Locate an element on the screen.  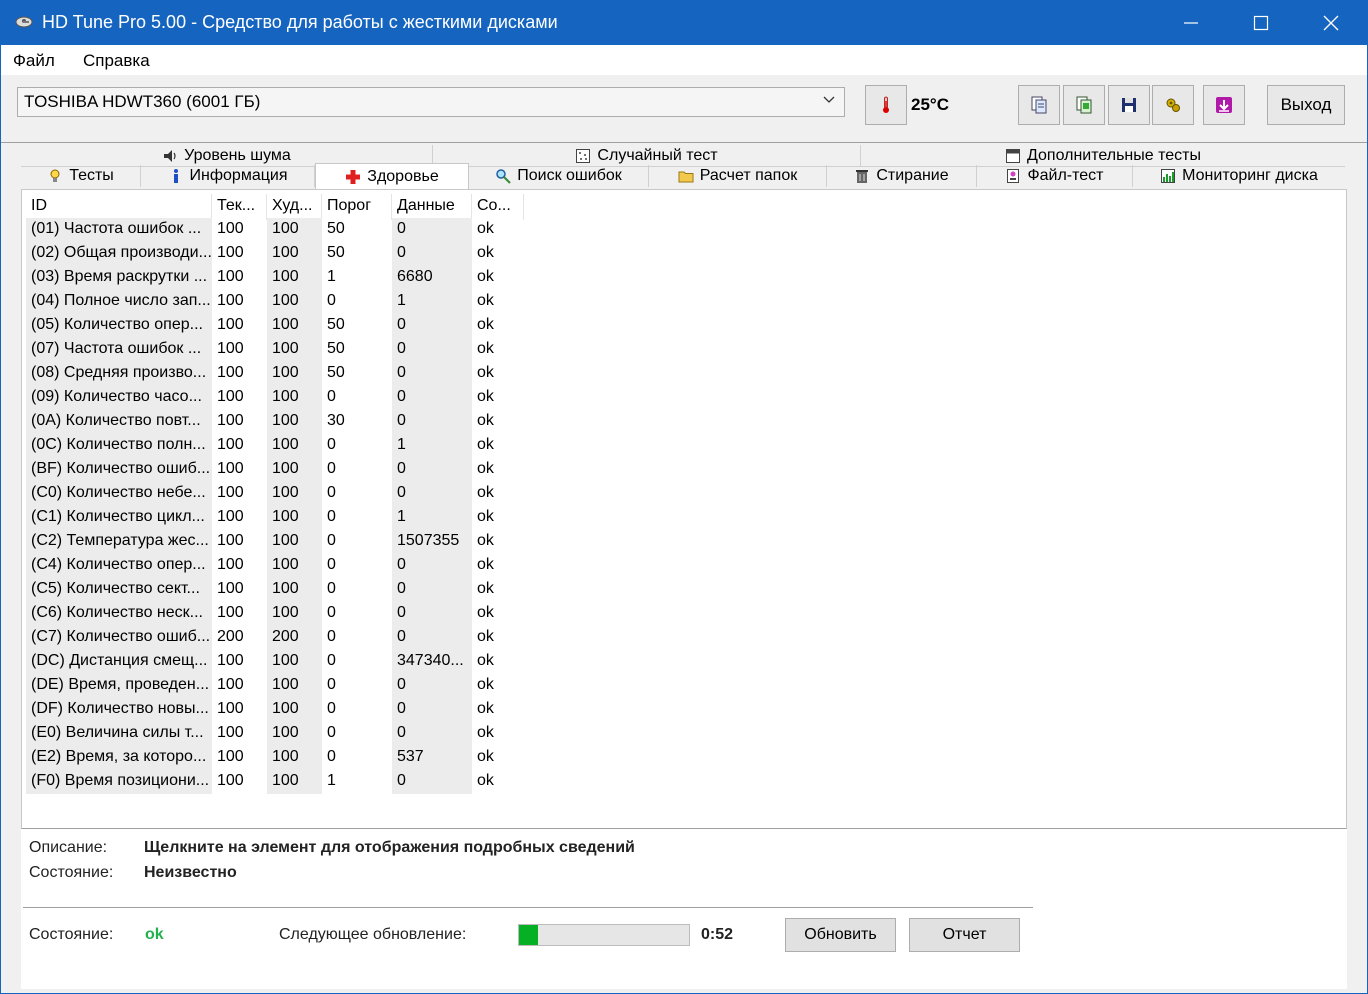
exit-button: Выход is located at coordinates (1306, 105).